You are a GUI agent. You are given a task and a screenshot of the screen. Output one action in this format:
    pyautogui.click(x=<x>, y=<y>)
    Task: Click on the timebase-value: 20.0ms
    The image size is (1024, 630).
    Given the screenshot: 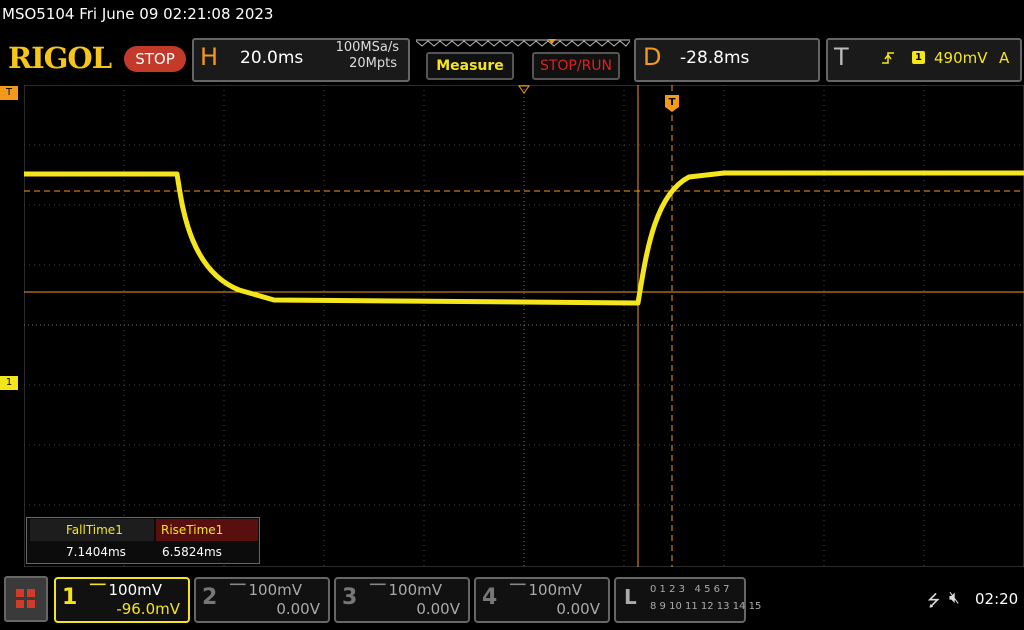 What is the action you would take?
    pyautogui.click(x=272, y=58)
    